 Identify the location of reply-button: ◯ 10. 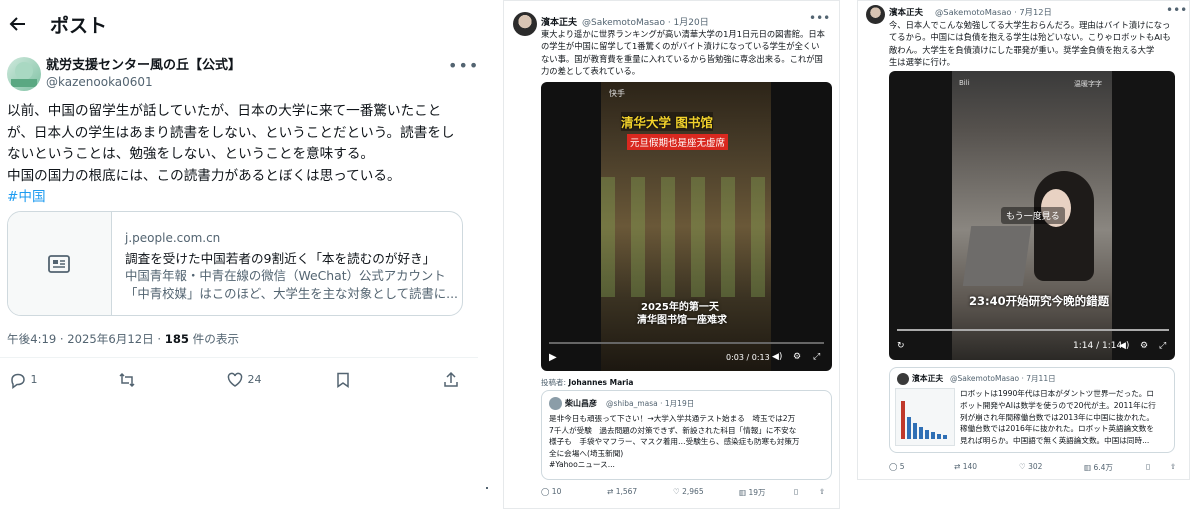
(551, 491).